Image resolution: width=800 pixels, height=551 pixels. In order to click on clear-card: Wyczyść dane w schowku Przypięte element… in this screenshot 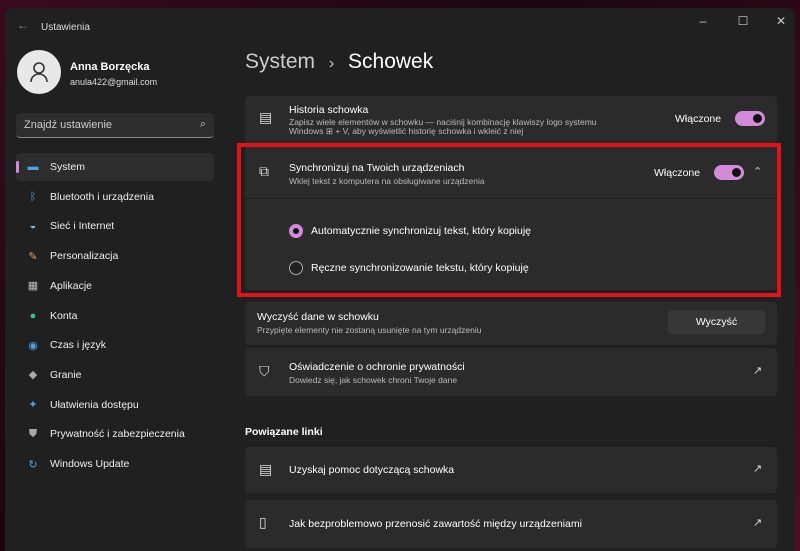, I will do `click(511, 323)`.